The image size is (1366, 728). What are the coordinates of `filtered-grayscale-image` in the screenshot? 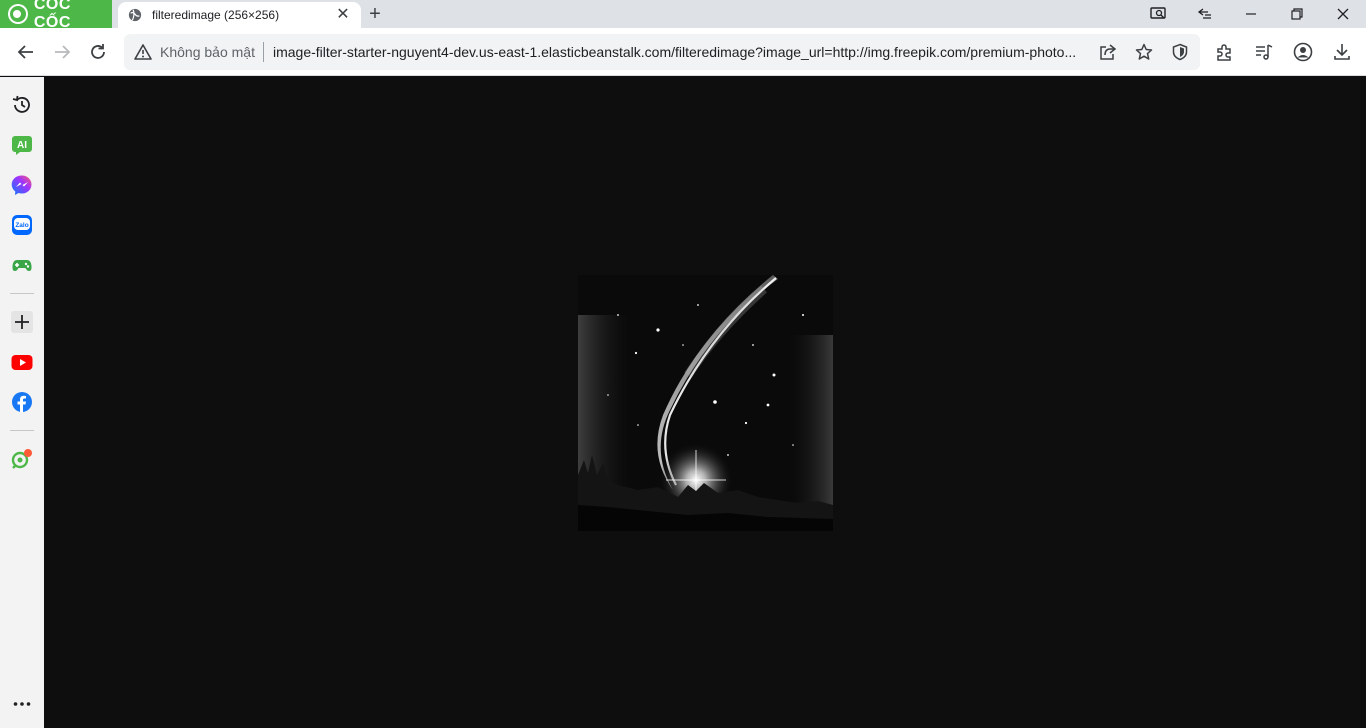 It's located at (705, 403).